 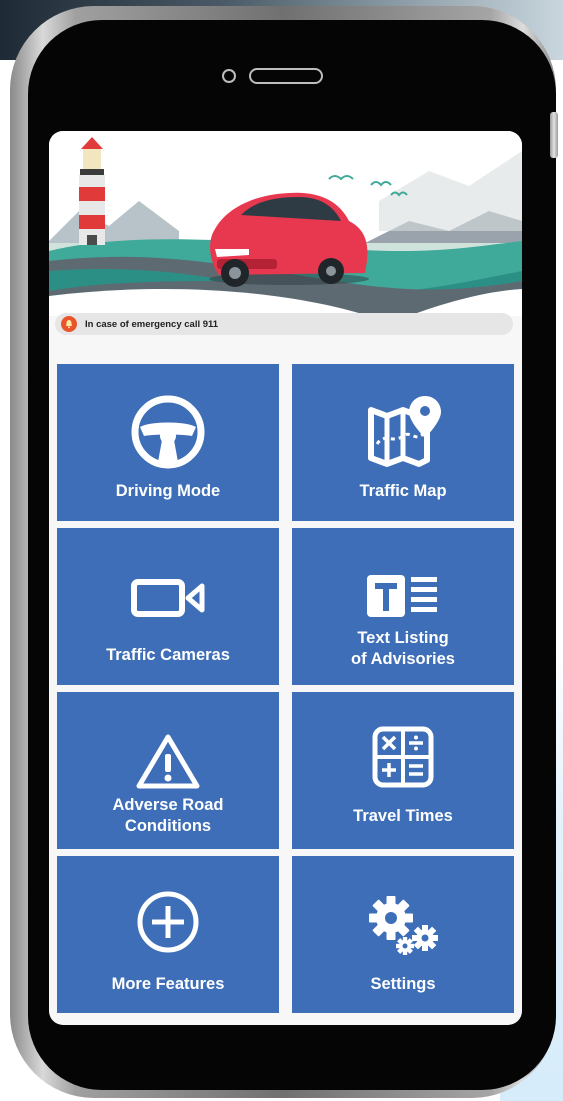 I want to click on adverse-road-label-line2: Conditions, so click(x=168, y=826).